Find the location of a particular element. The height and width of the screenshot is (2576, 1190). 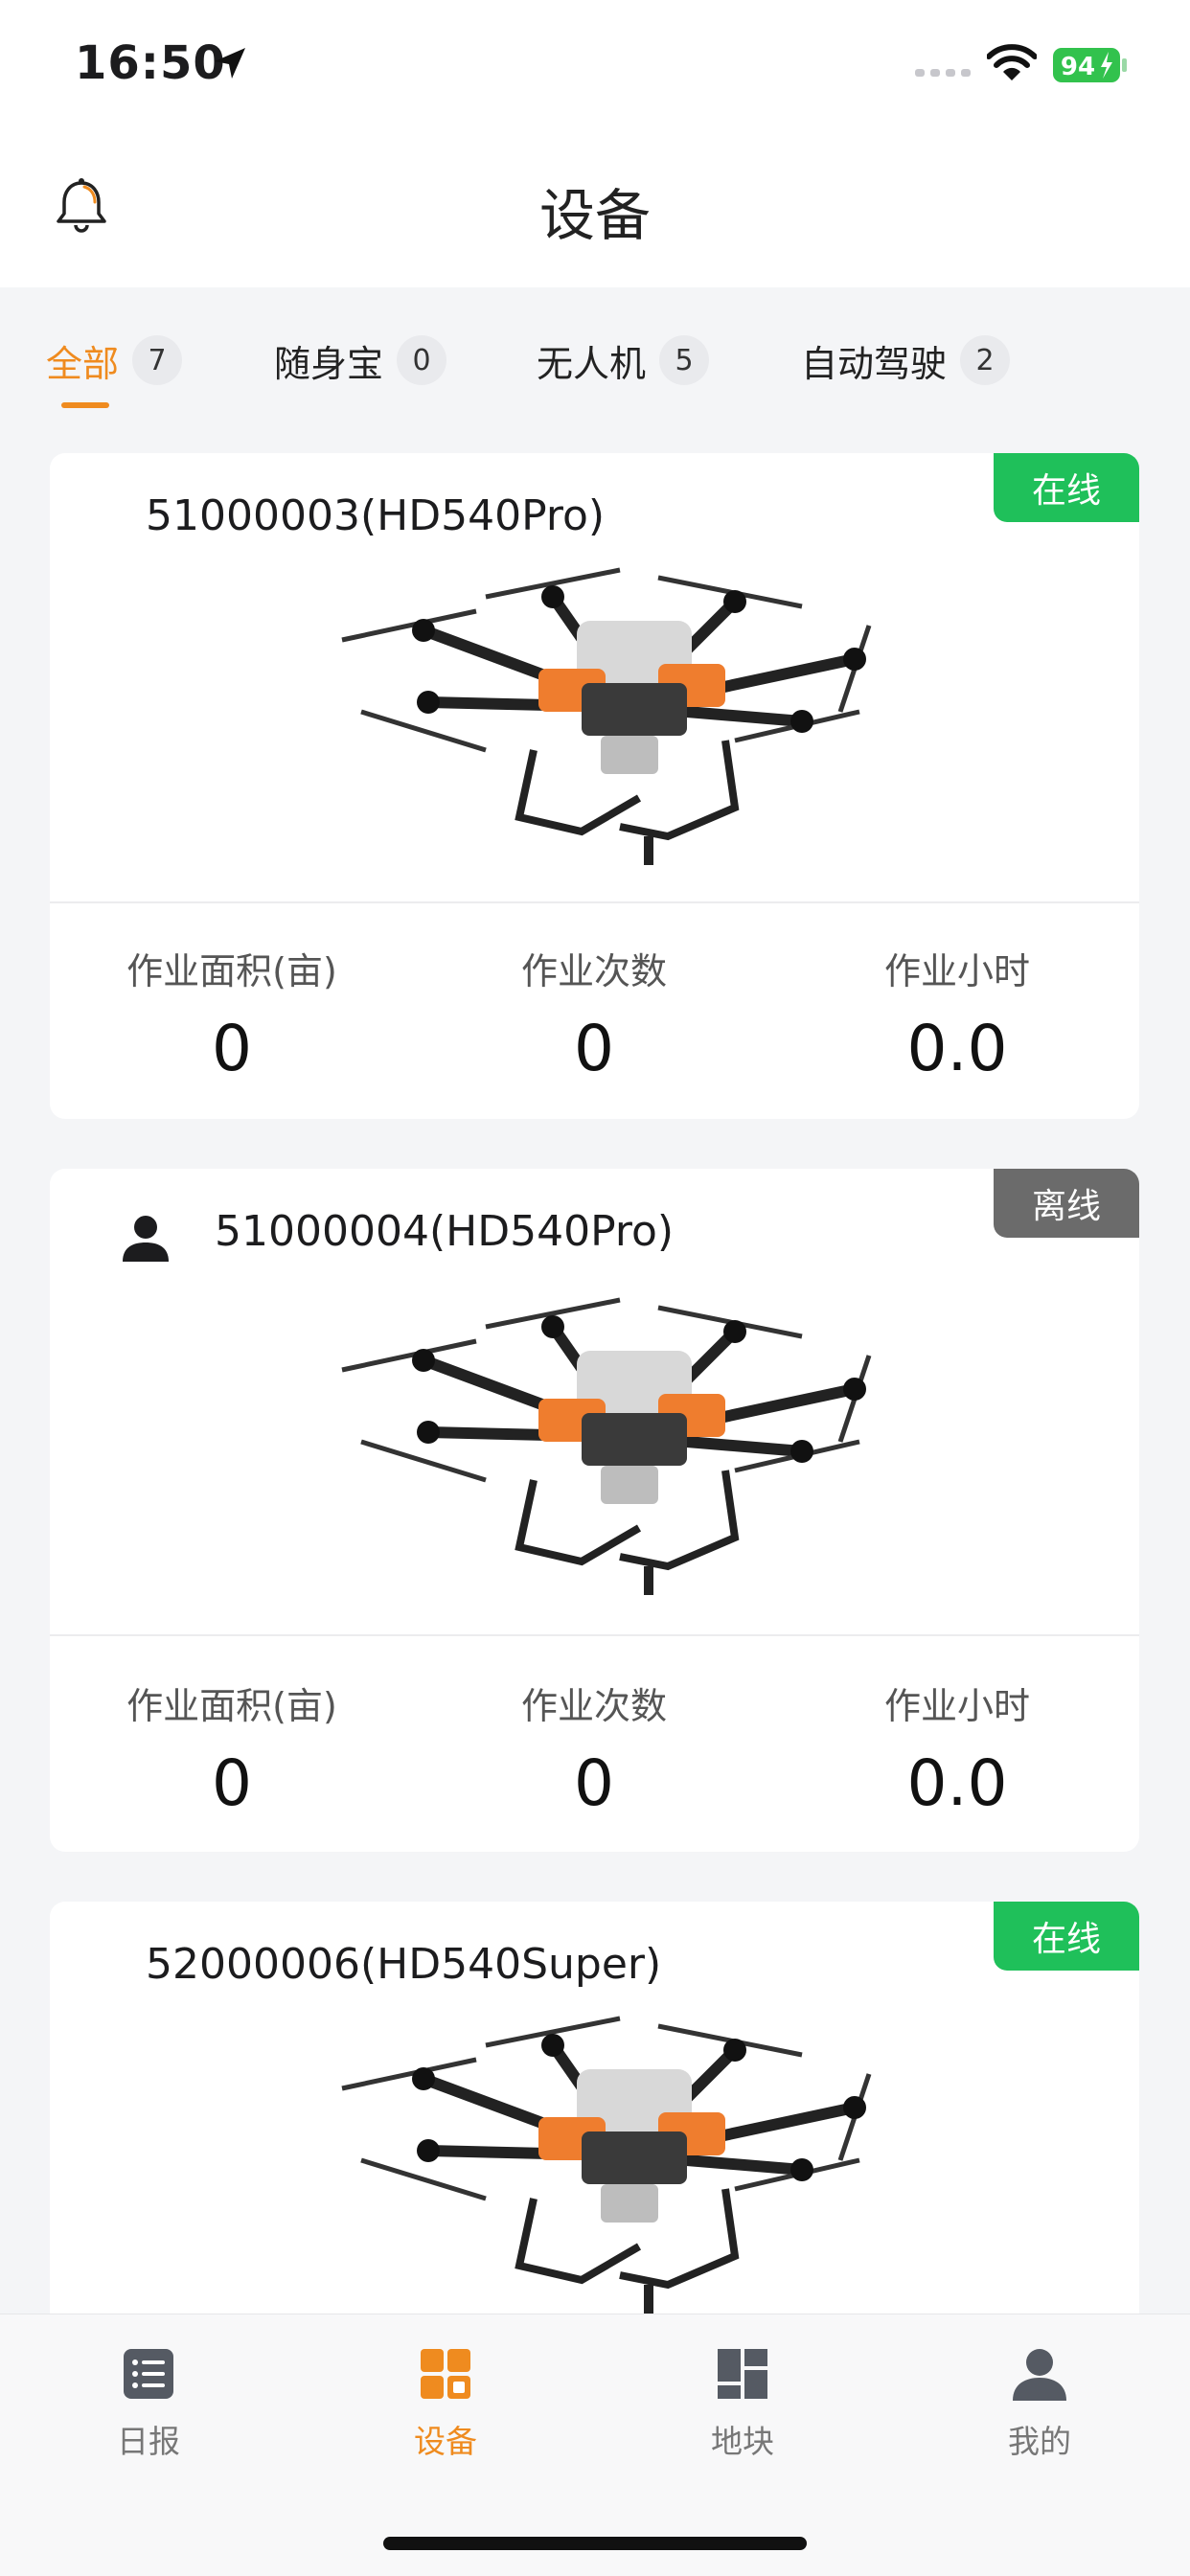

tab-autopilot: 自动驾驶 2 is located at coordinates (906, 360).